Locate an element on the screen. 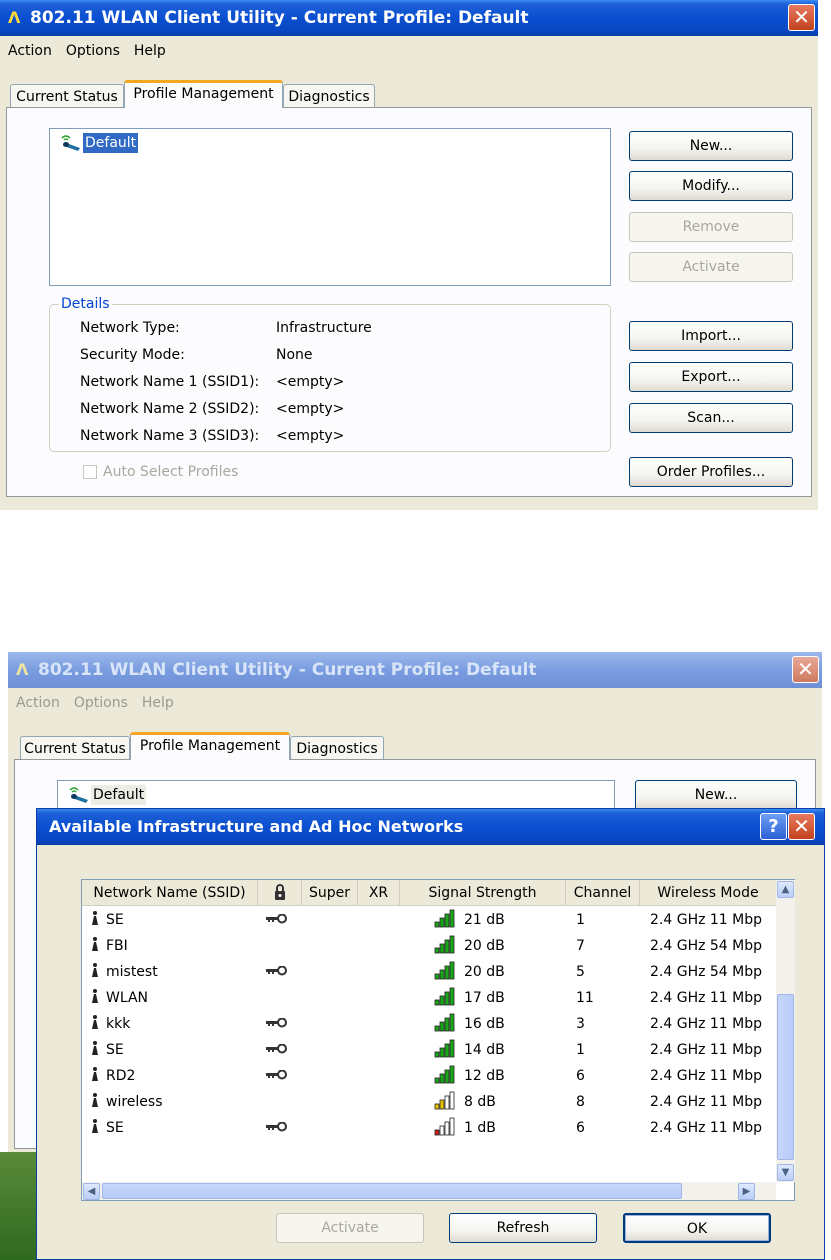  ok-button: OK is located at coordinates (697, 1228).